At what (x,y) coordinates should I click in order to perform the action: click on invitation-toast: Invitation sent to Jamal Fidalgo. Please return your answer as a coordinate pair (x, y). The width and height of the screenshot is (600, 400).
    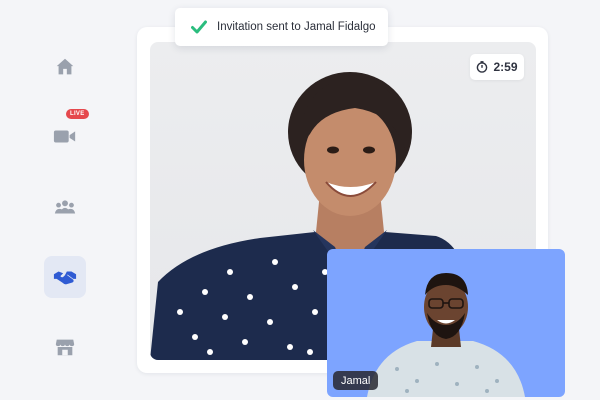
    Looking at the image, I should click on (281, 27).